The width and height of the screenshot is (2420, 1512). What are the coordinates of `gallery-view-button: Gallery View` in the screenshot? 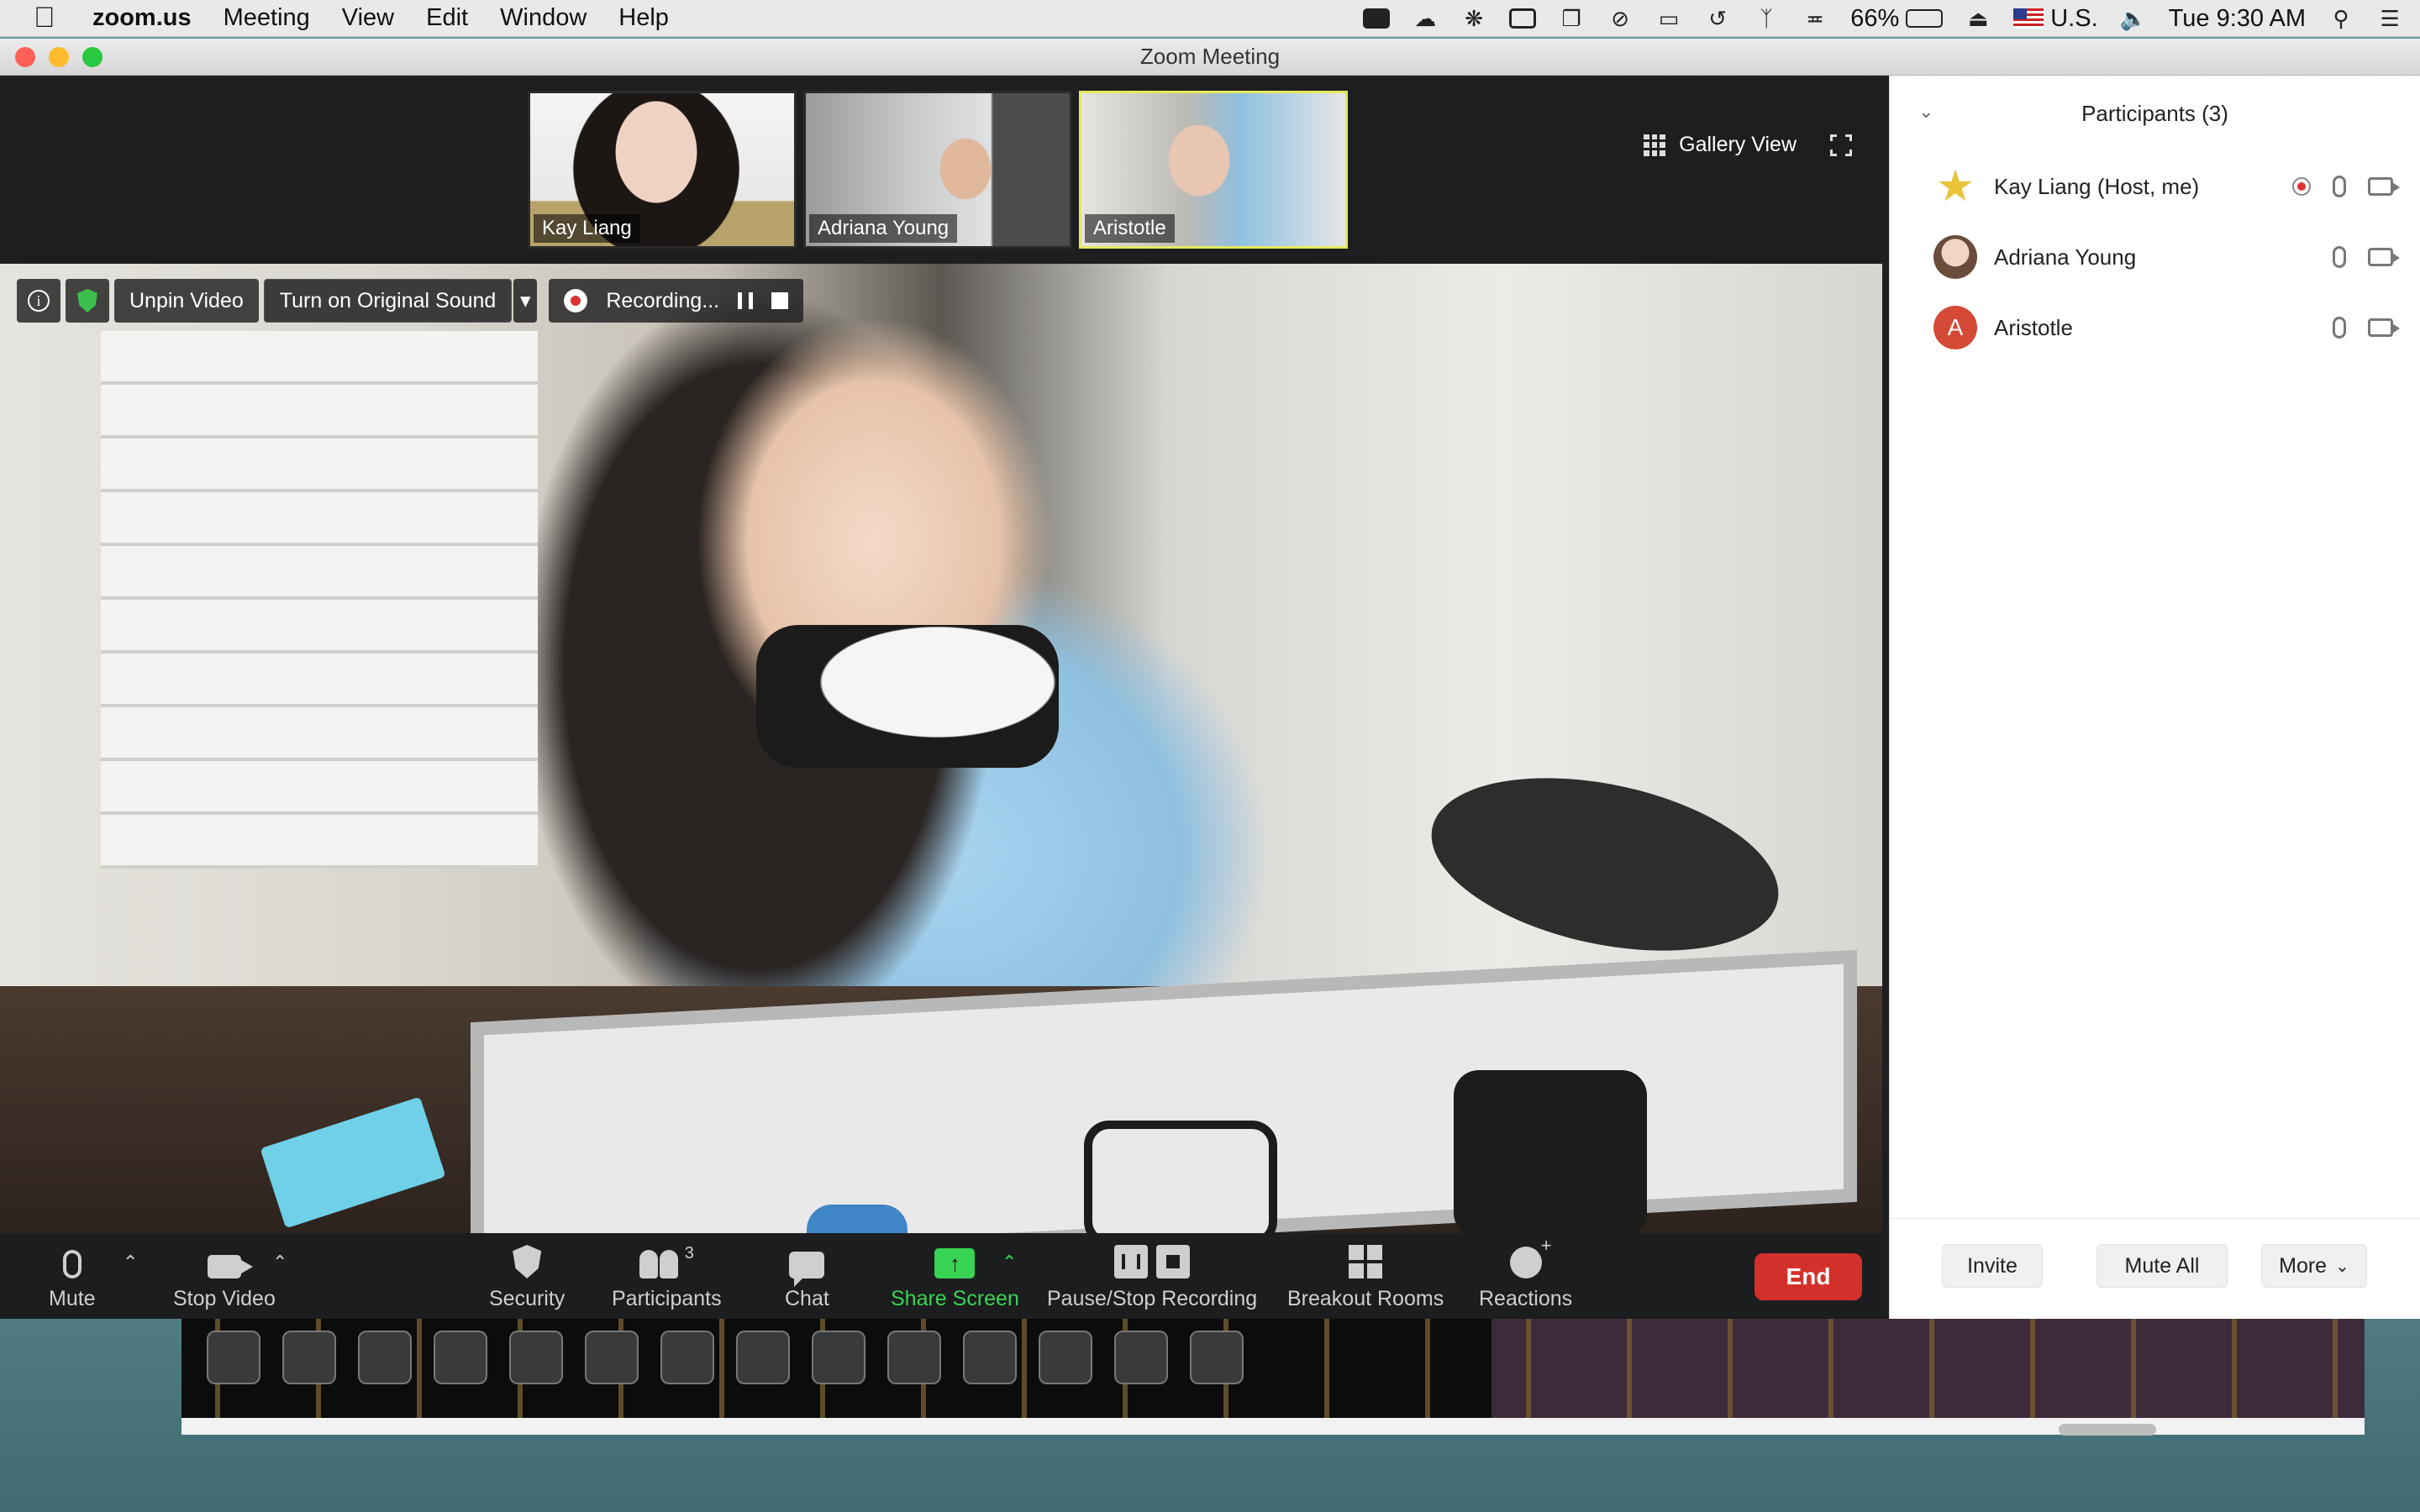 It's located at (1748, 145).